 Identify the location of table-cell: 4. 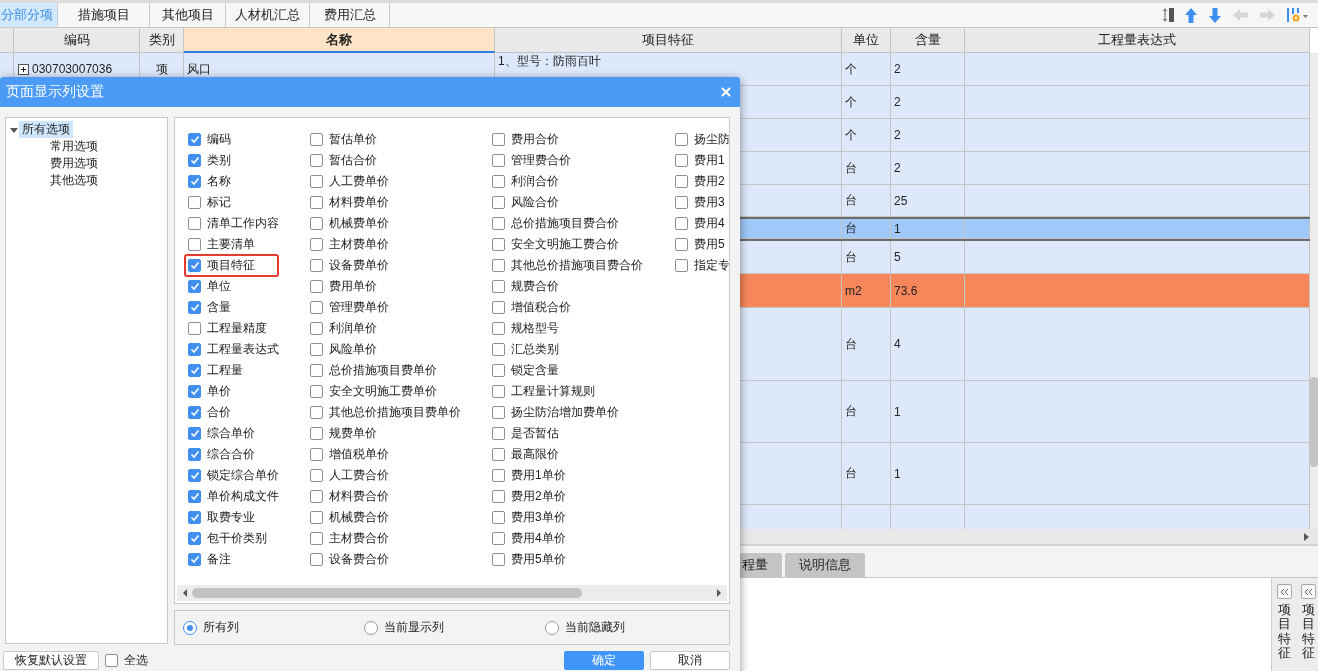
(897, 344).